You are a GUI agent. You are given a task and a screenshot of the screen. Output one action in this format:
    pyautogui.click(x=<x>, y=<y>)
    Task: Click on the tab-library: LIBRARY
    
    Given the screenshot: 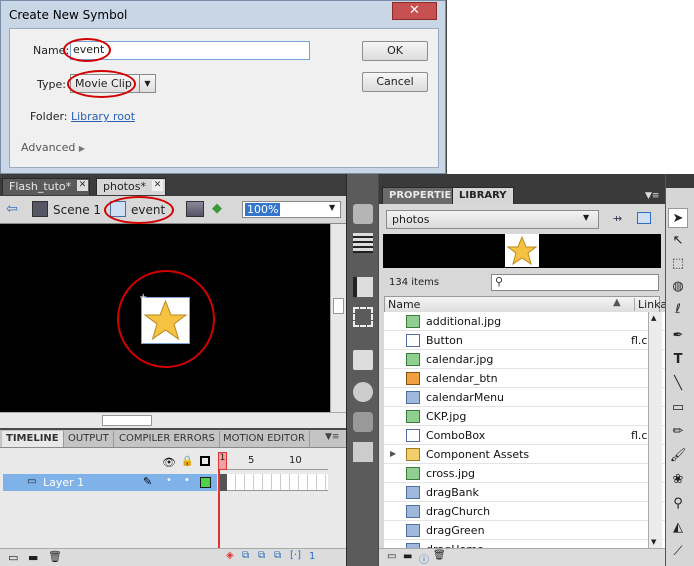 What is the action you would take?
    pyautogui.click(x=483, y=195)
    